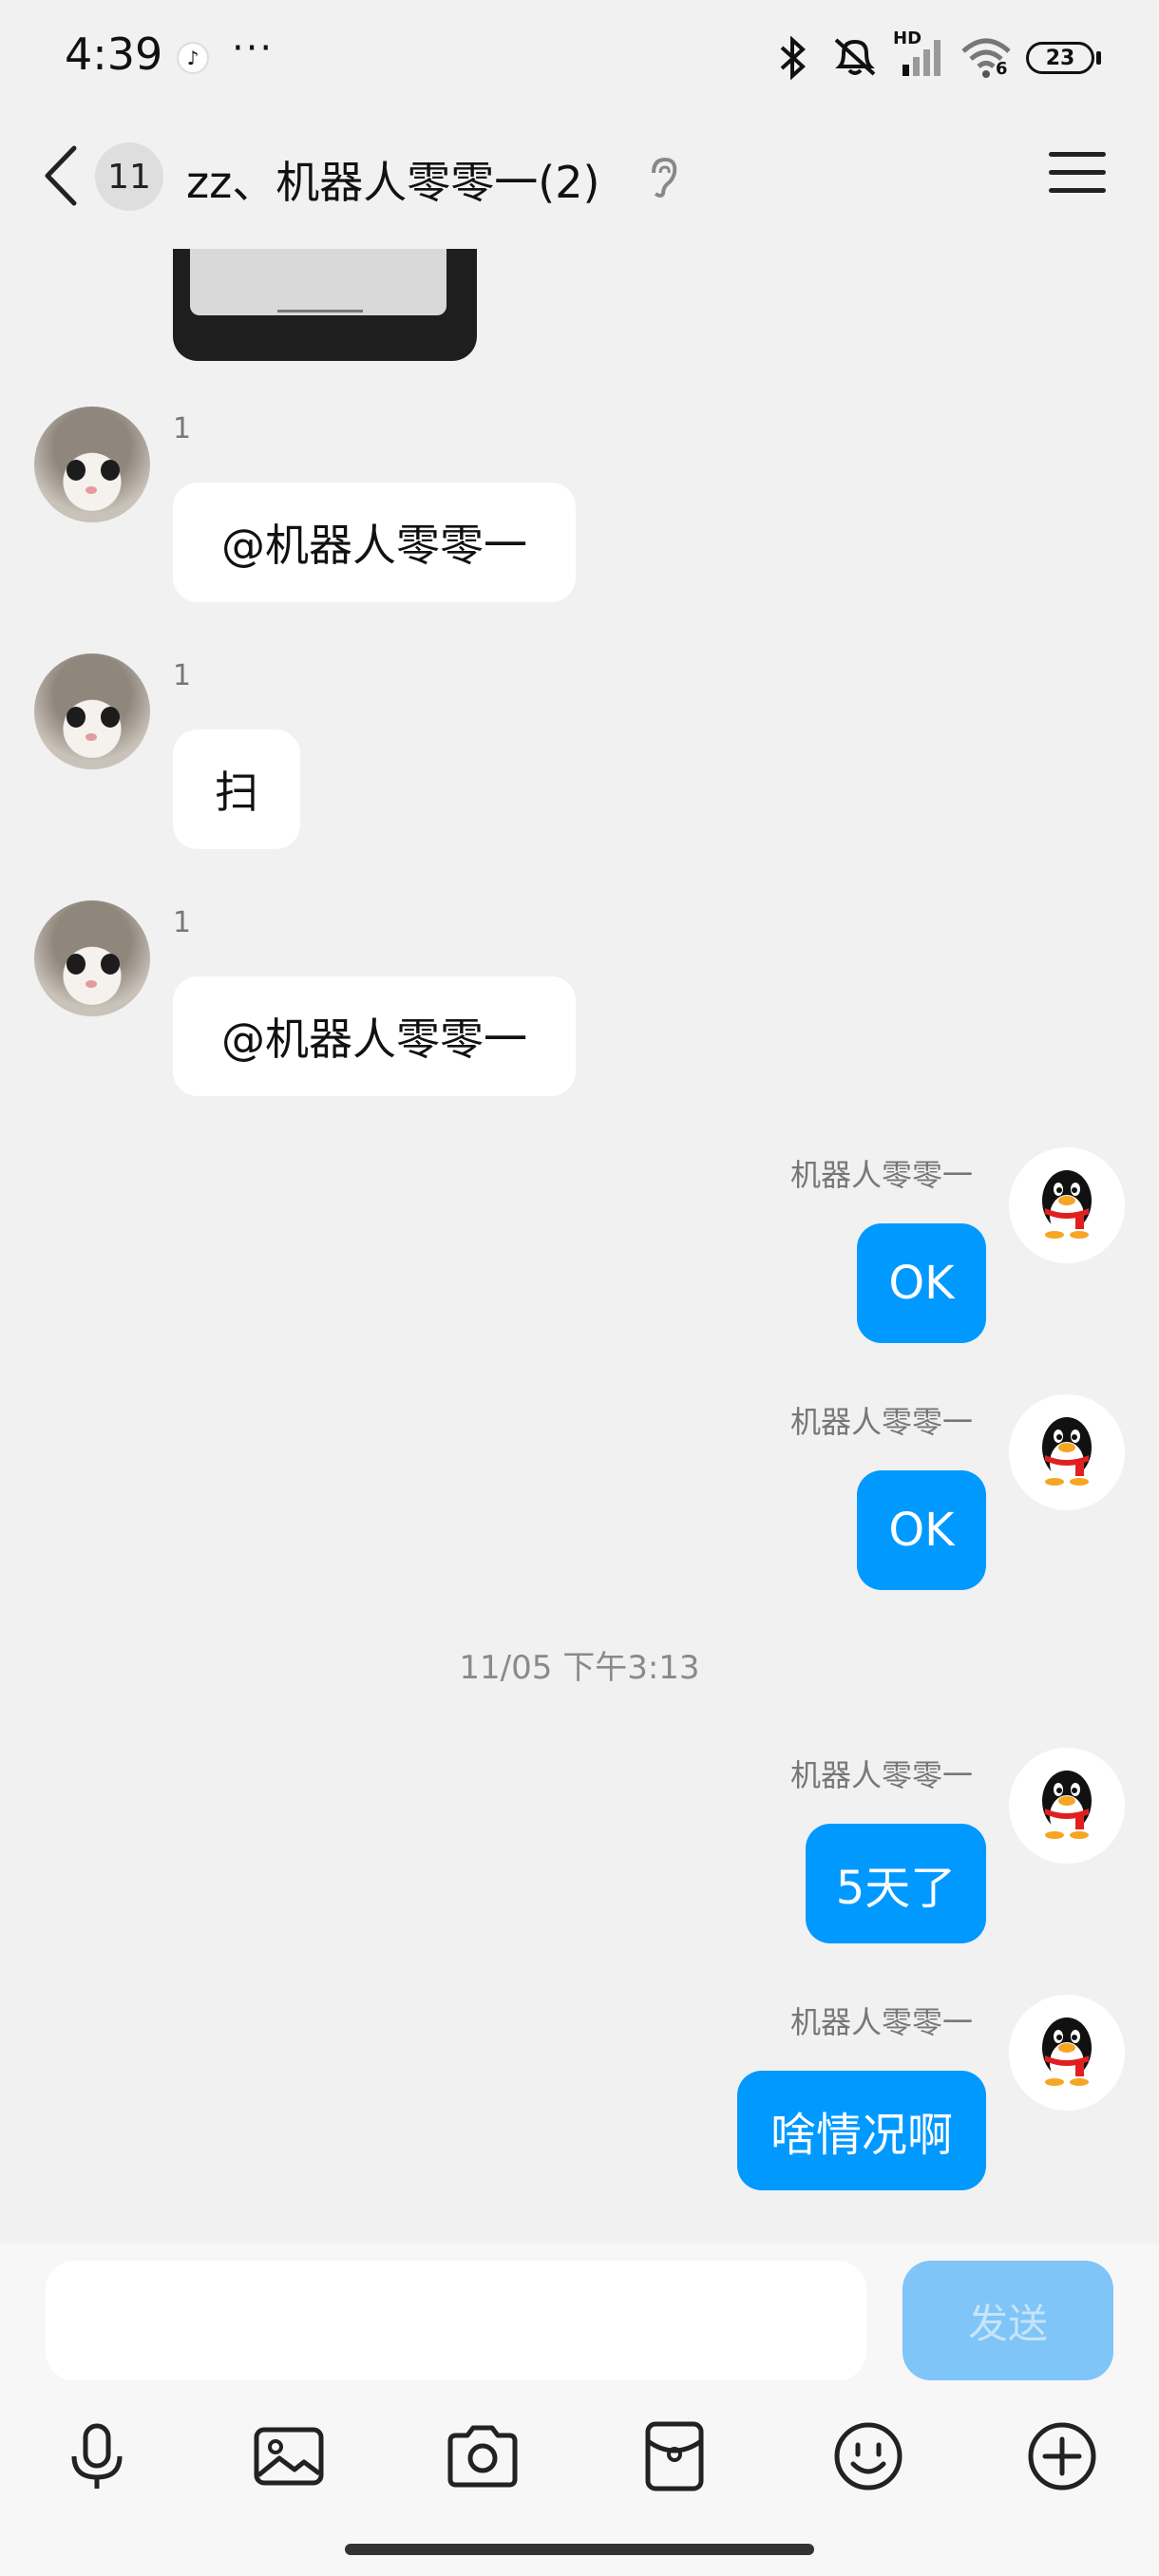  I want to click on emoji-icon, so click(868, 2456).